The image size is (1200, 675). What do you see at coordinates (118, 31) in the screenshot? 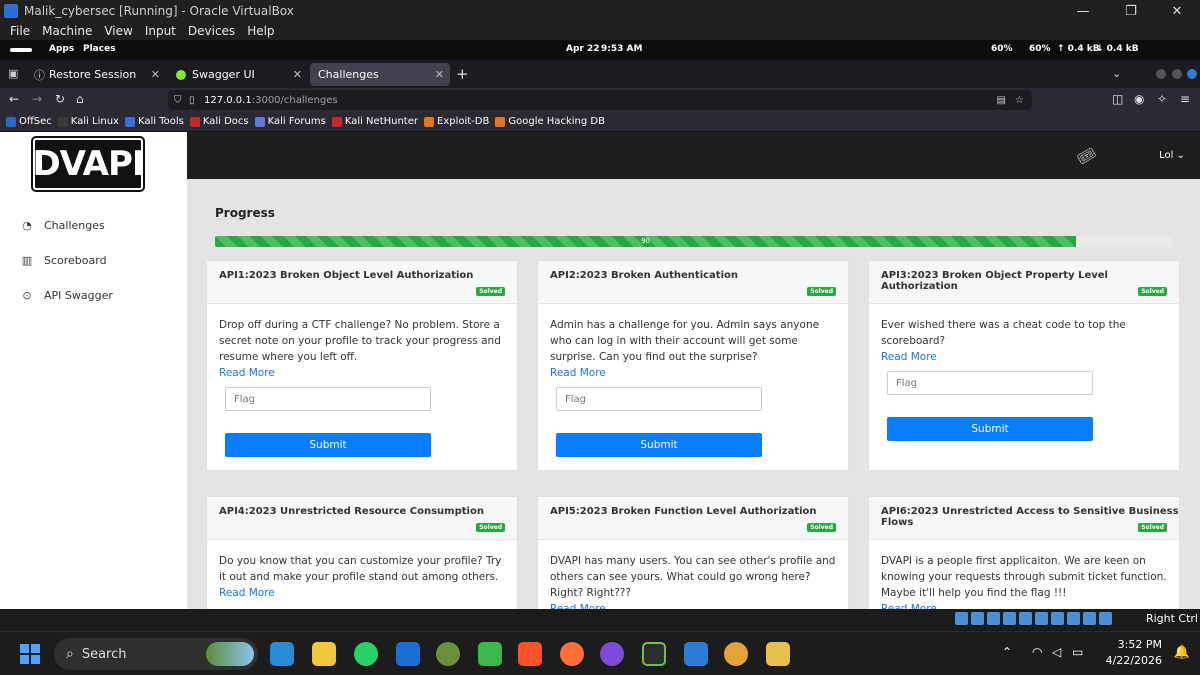
I see `menu-view: View` at bounding box center [118, 31].